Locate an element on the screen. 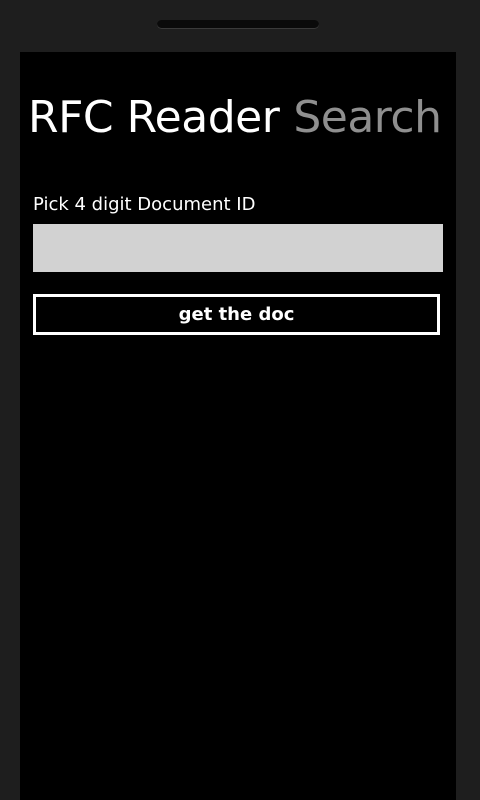  document-id-input is located at coordinates (238, 248).